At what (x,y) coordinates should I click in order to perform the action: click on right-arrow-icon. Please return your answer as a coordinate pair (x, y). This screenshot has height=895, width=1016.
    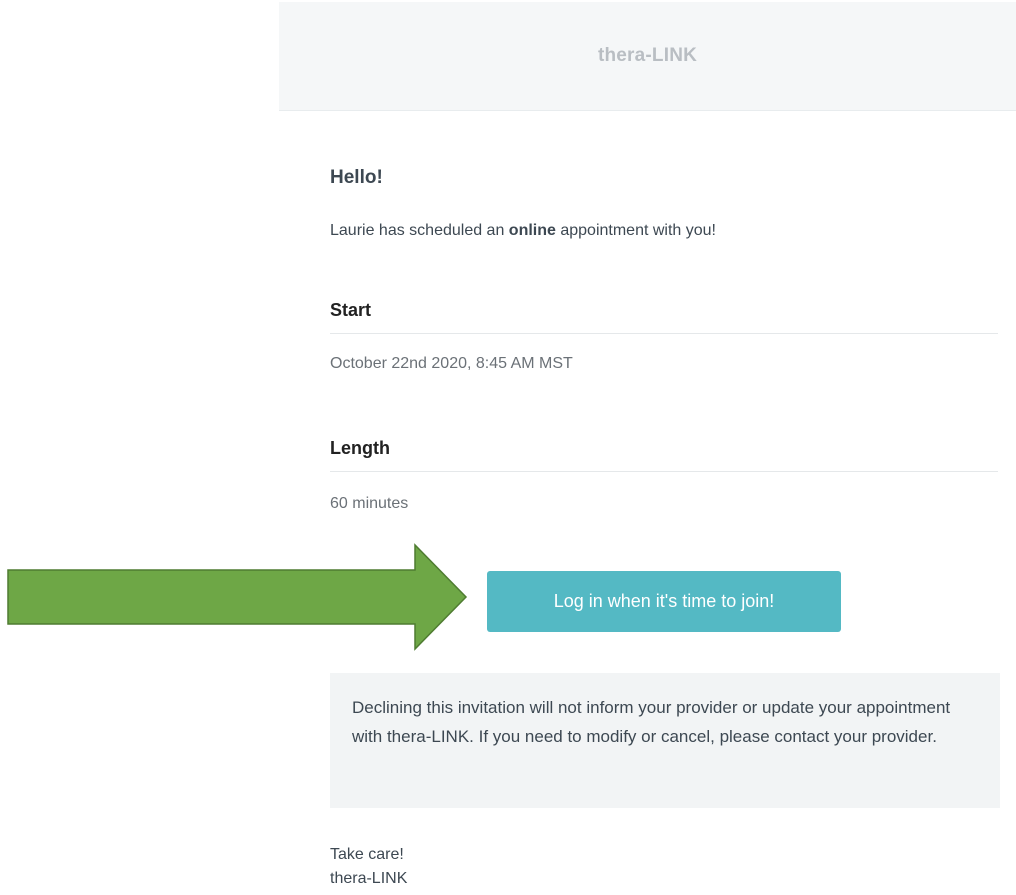
    Looking at the image, I should click on (237, 597).